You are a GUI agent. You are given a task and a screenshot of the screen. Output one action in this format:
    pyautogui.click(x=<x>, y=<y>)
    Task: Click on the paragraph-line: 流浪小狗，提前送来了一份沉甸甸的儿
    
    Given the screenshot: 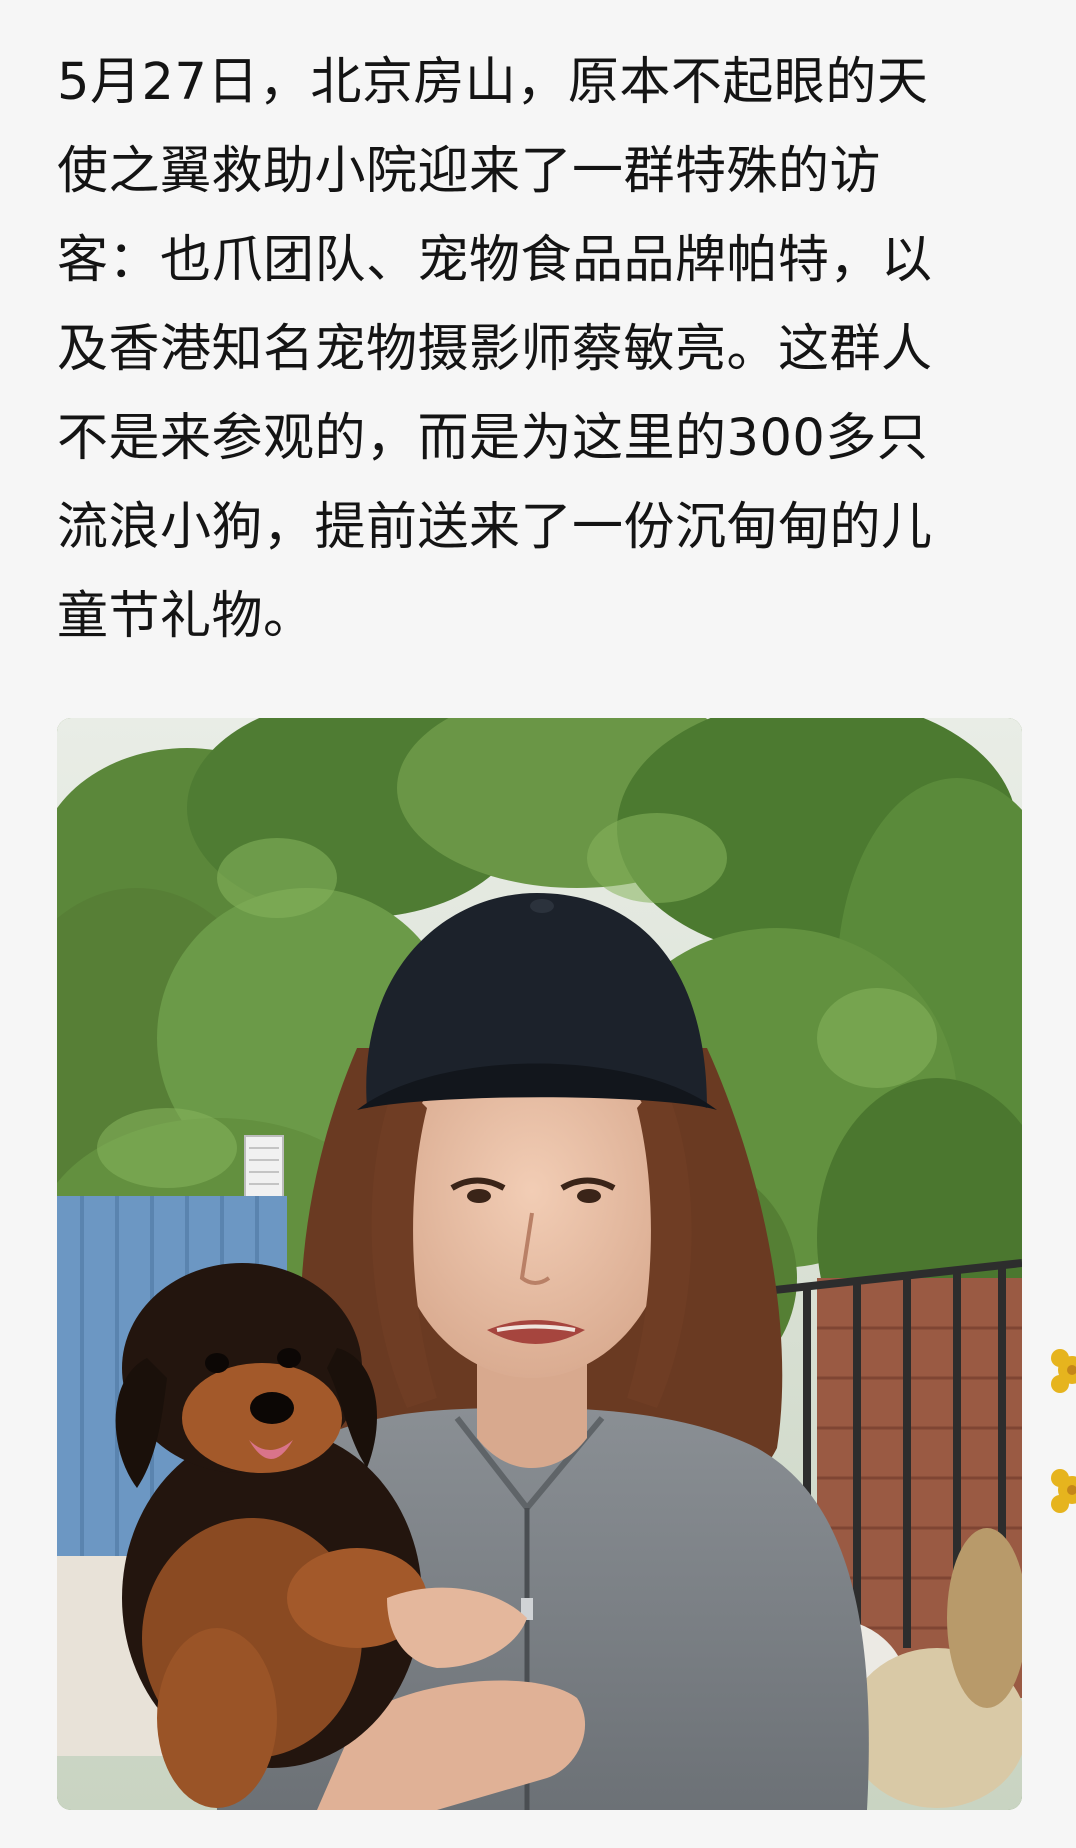 What is the action you would take?
    pyautogui.click(x=495, y=527)
    